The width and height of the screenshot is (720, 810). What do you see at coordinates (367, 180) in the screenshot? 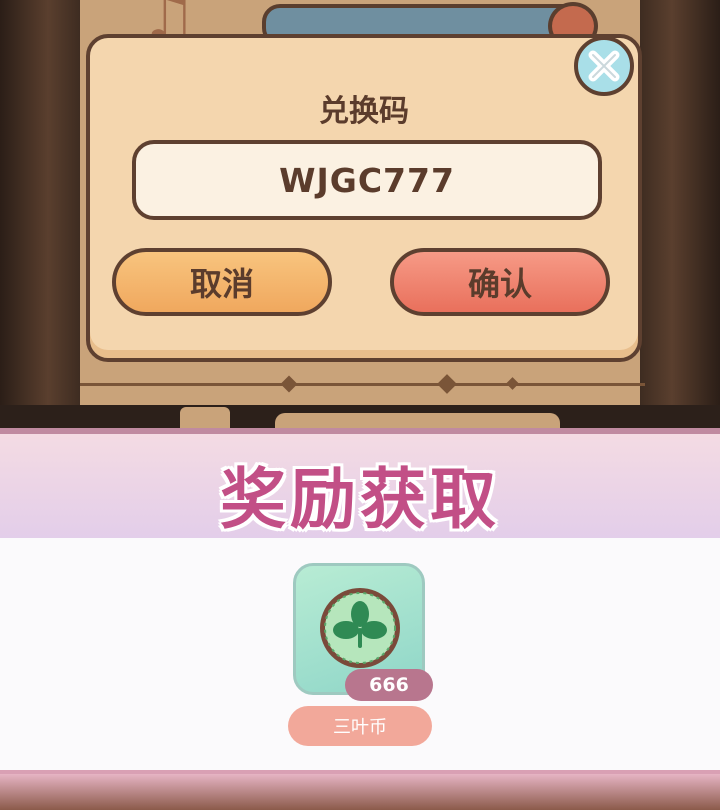
I see `redeem-code-input: WJGC777` at bounding box center [367, 180].